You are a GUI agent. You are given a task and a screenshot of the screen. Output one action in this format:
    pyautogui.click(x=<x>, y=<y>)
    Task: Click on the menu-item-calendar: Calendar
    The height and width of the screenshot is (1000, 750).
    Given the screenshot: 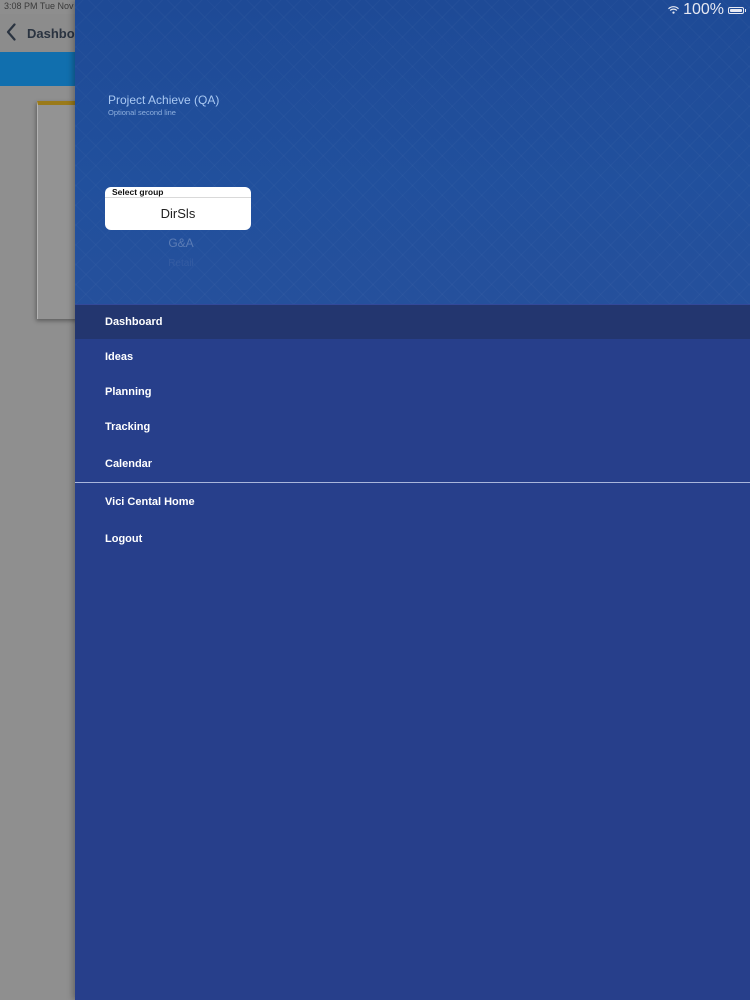 What is the action you would take?
    pyautogui.click(x=412, y=463)
    